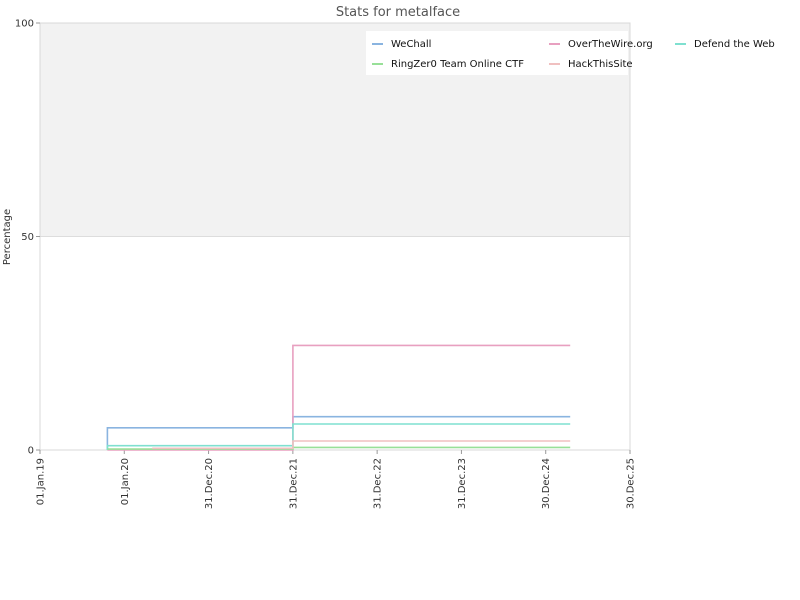 This screenshot has height=600, width=800. Describe the element at coordinates (7, 237) in the screenshot. I see `y-axis-label: Percentage` at that location.